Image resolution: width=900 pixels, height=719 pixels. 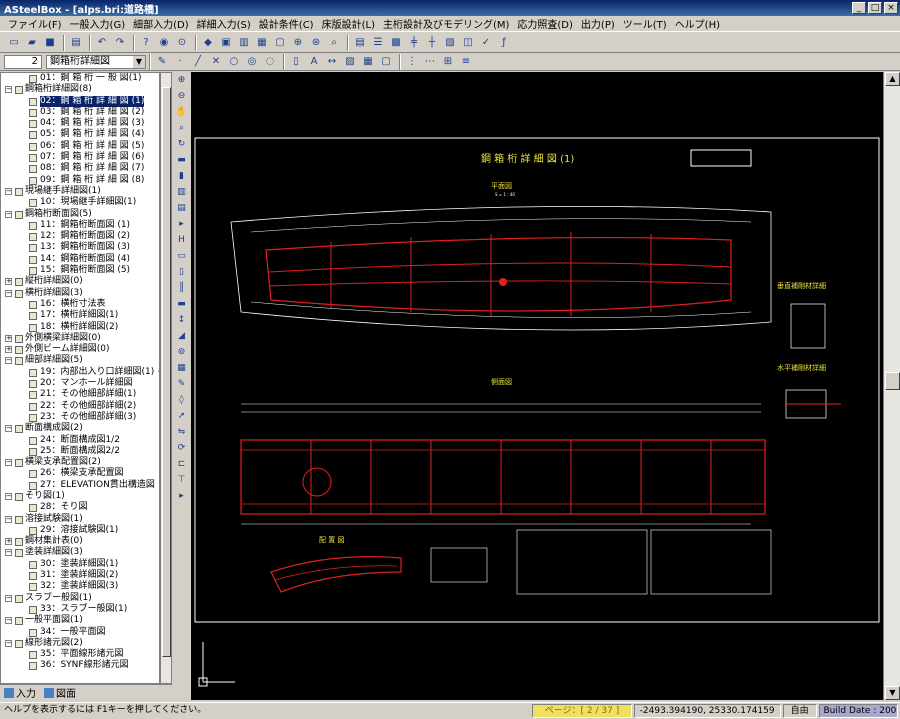 What do you see at coordinates (80, 259) in the screenshot?
I see `tree-item: 14：鋼箱桁断面図 (4)` at bounding box center [80, 259].